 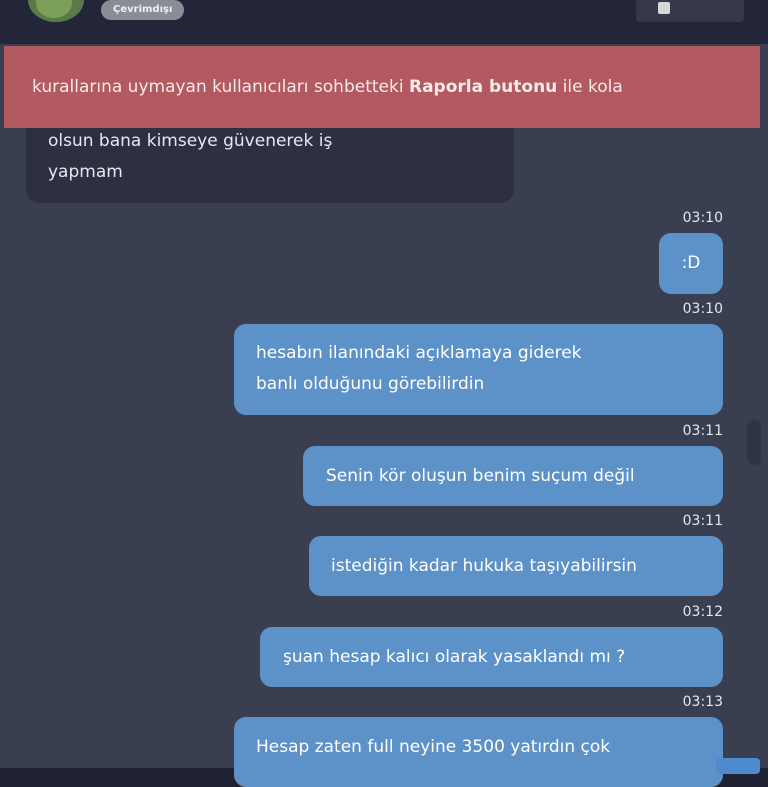 I want to click on outgoing-message: şuan hesap kalıcı olarak yasaklandı mı ?, so click(x=491, y=657).